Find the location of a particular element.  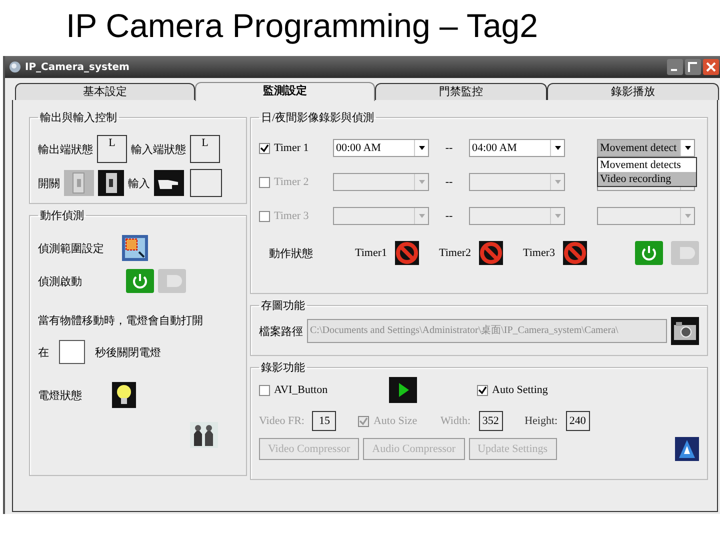

slide-title: IP Camera Programming – Tag2 is located at coordinates (302, 26).